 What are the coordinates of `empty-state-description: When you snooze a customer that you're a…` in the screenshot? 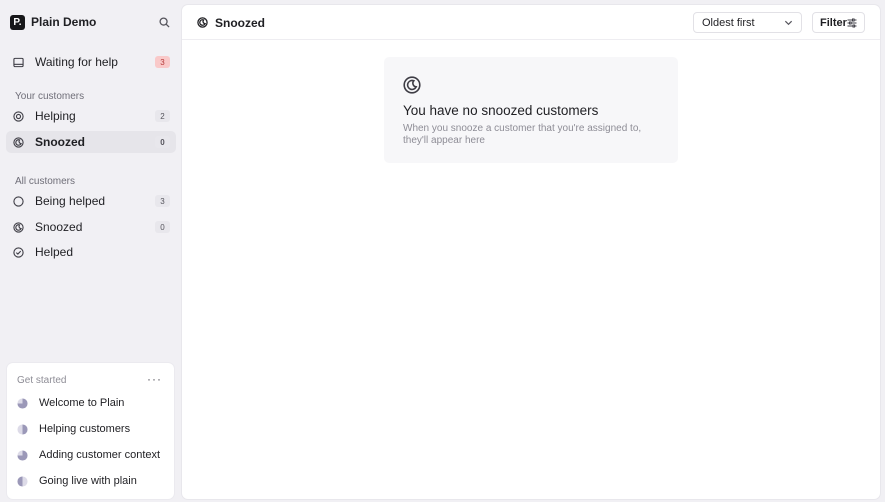 It's located at (522, 134).